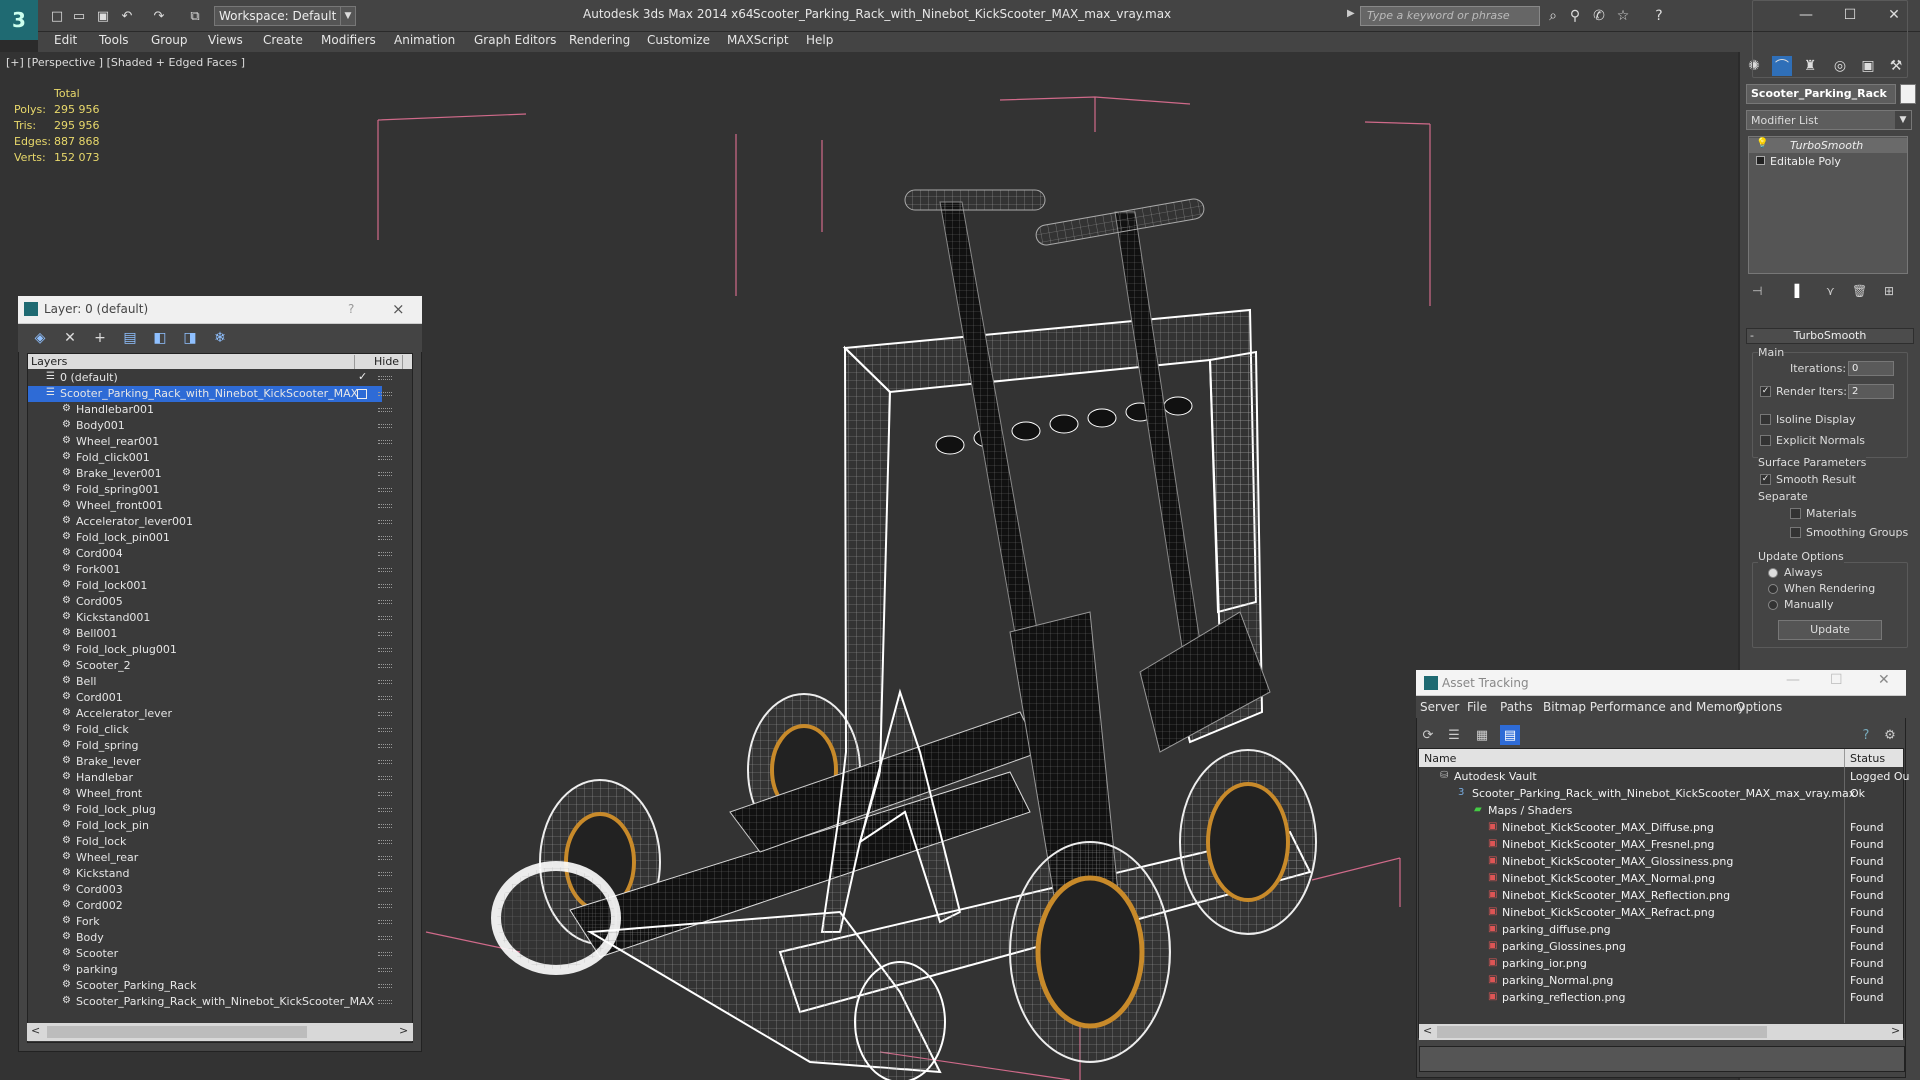  What do you see at coordinates (819, 40) in the screenshot?
I see `menu-help: Help` at bounding box center [819, 40].